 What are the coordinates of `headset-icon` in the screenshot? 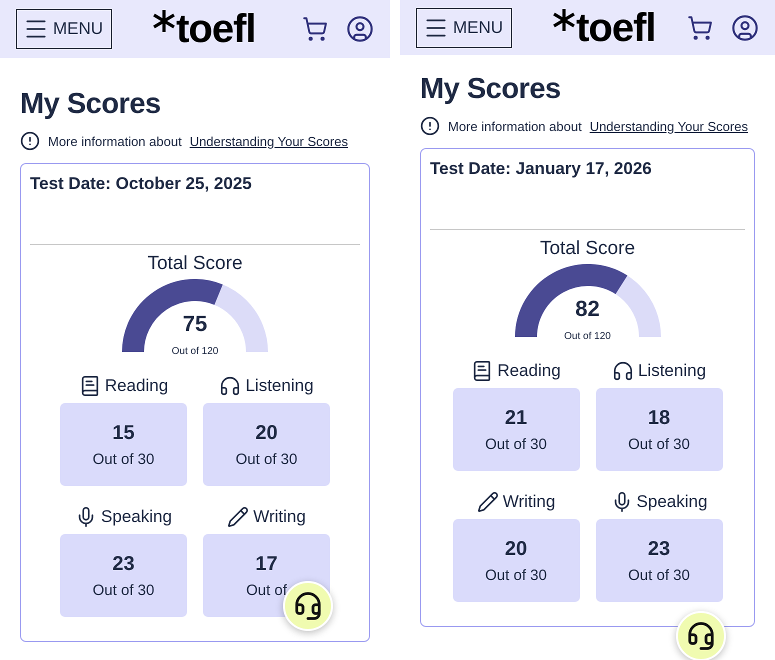 It's located at (701, 636).